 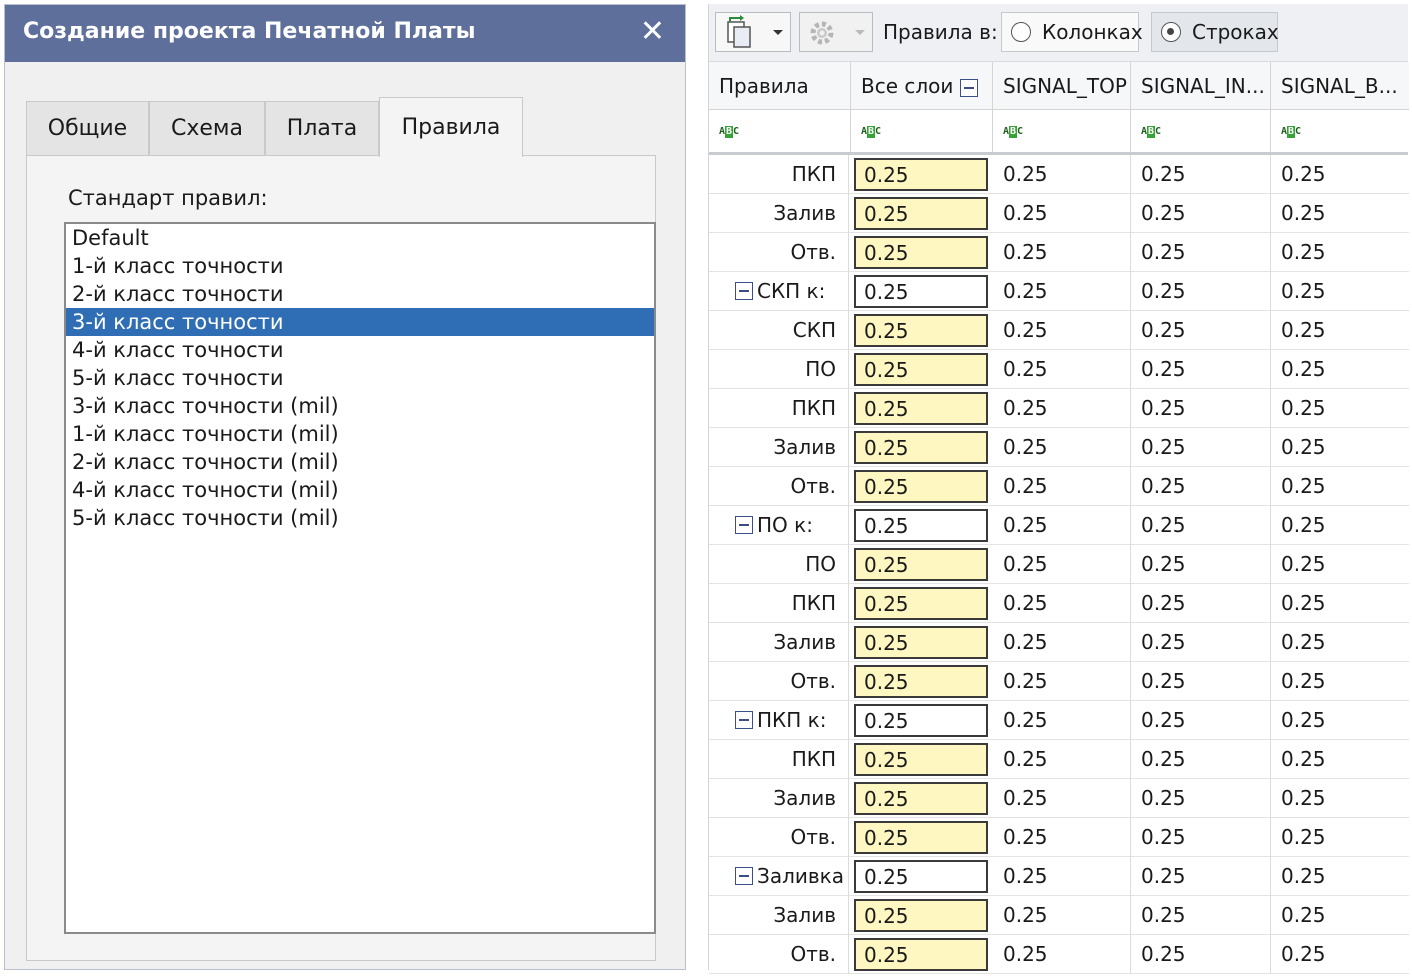 I want to click on standard-item: 5-й класс точности, so click(x=360, y=378).